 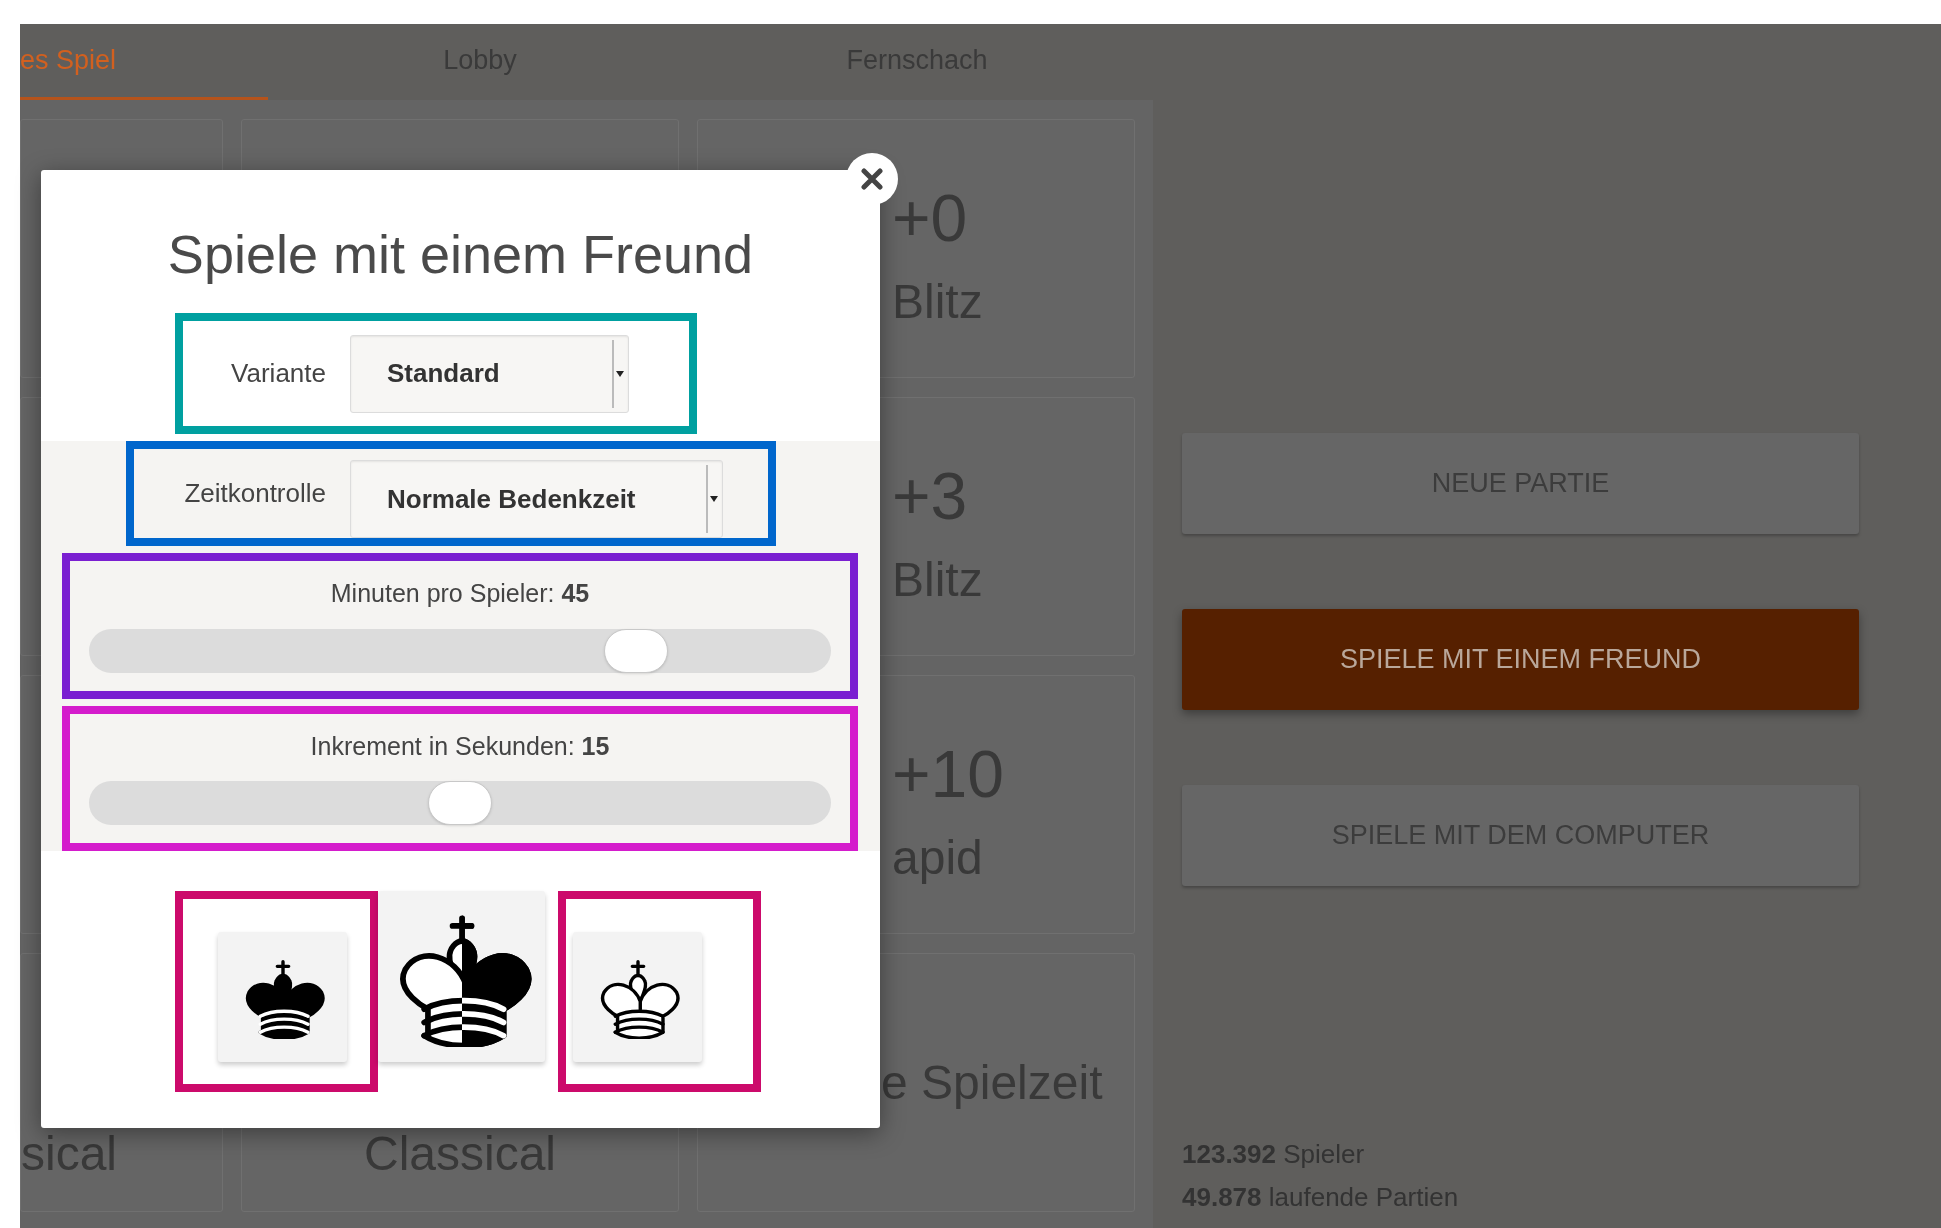 What do you see at coordinates (872, 179) in the screenshot?
I see `close-icon` at bounding box center [872, 179].